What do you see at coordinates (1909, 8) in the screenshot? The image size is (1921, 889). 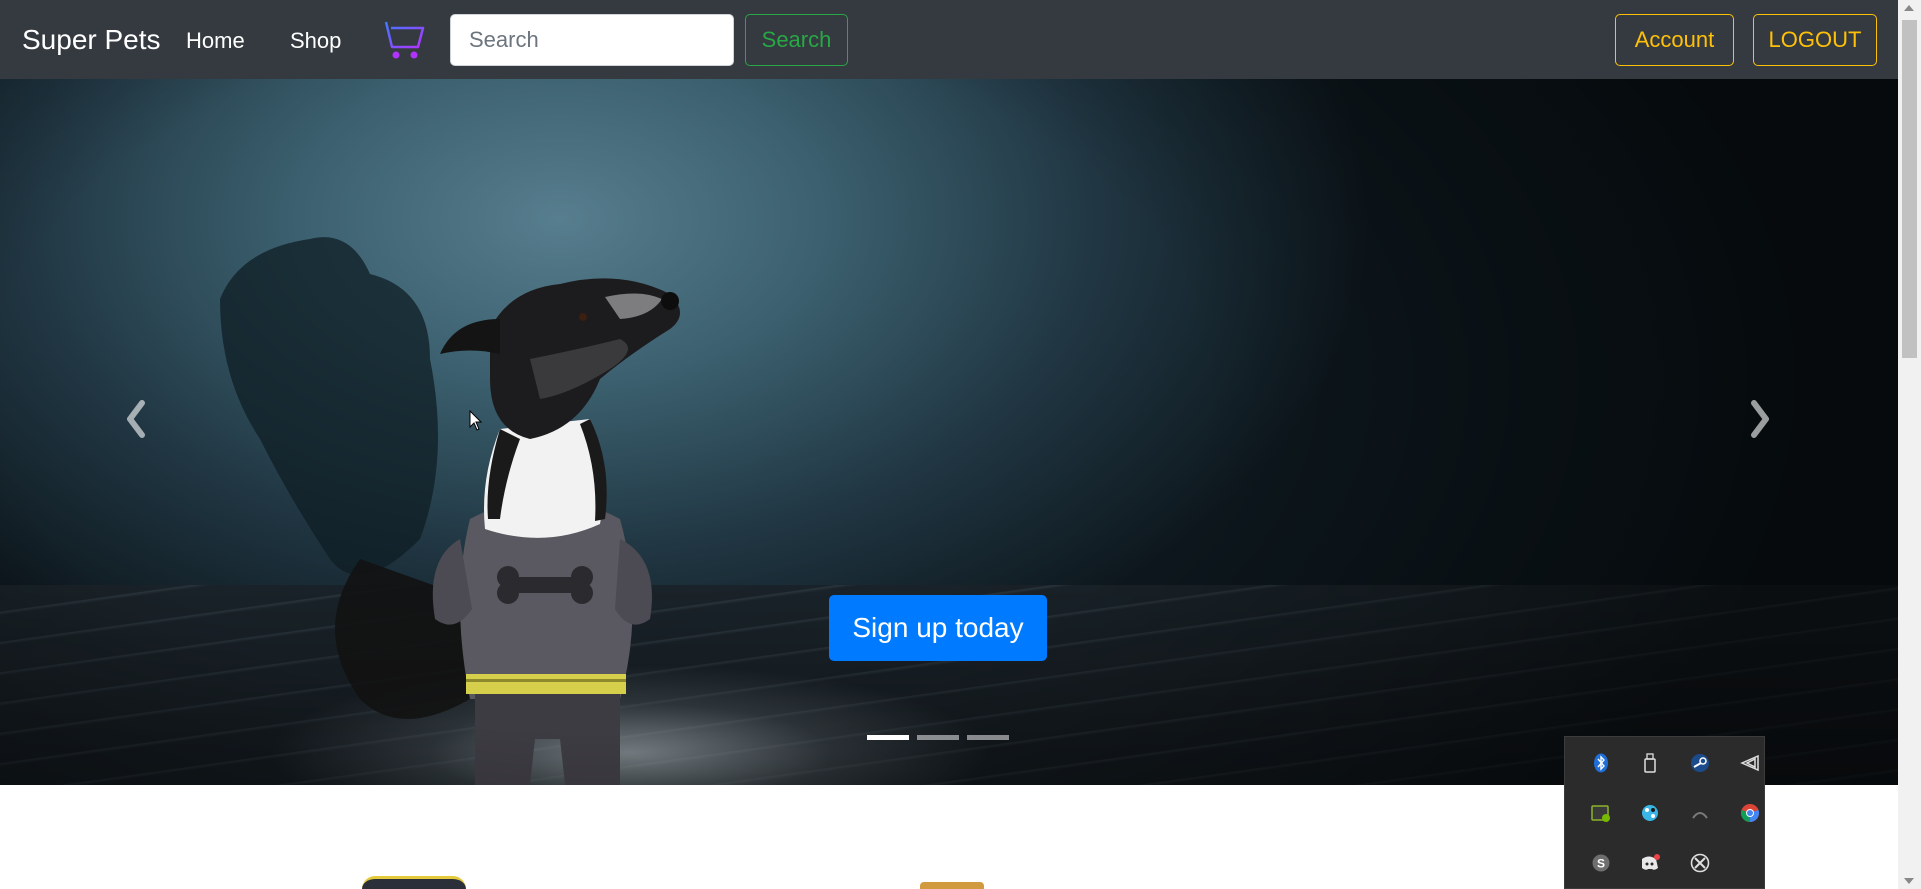 I see `scroll-up-icon` at bounding box center [1909, 8].